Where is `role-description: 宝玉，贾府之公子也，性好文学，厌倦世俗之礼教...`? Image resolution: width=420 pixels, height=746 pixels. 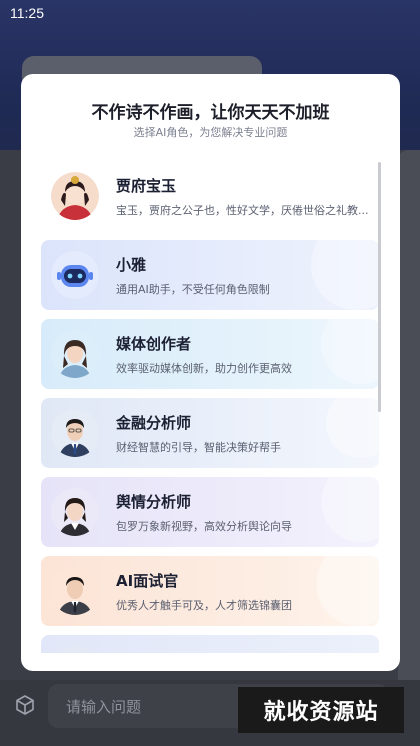 role-description: 宝玉，贾府之公子也，性好文学，厌倦世俗之礼教... is located at coordinates (242, 210).